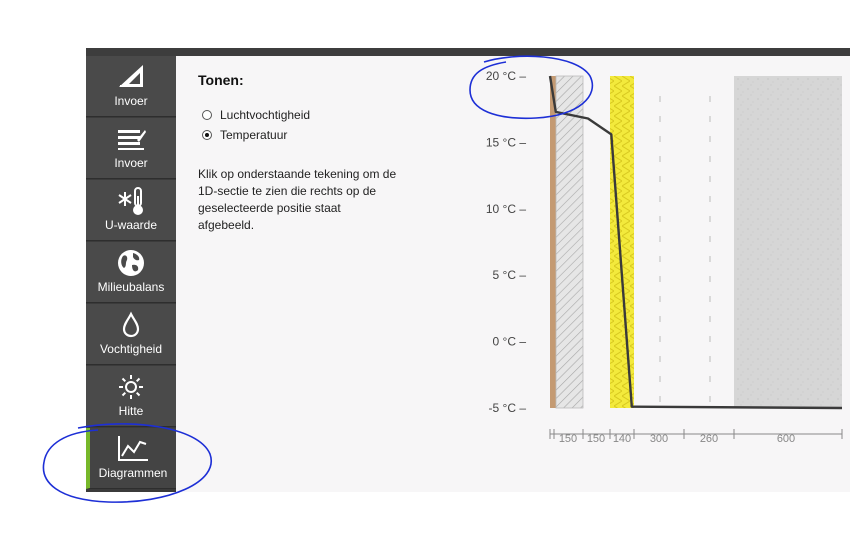 The image size is (850, 550). I want to click on y-tick-label: 15 °C –, so click(506, 142).